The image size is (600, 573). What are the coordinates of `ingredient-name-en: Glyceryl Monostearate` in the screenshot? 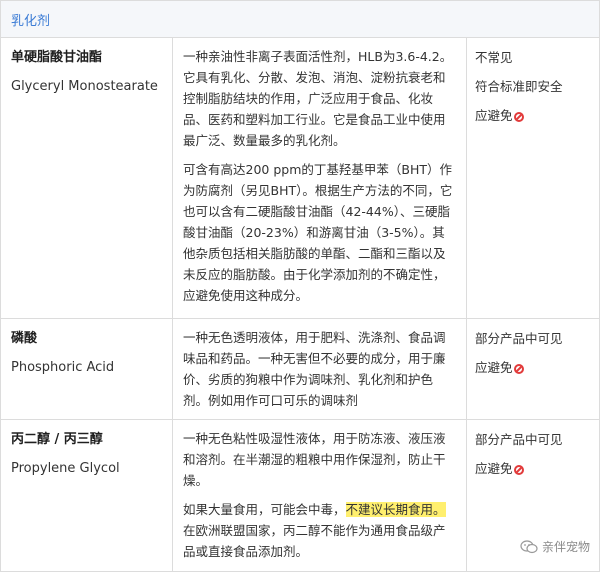 It's located at (84, 86).